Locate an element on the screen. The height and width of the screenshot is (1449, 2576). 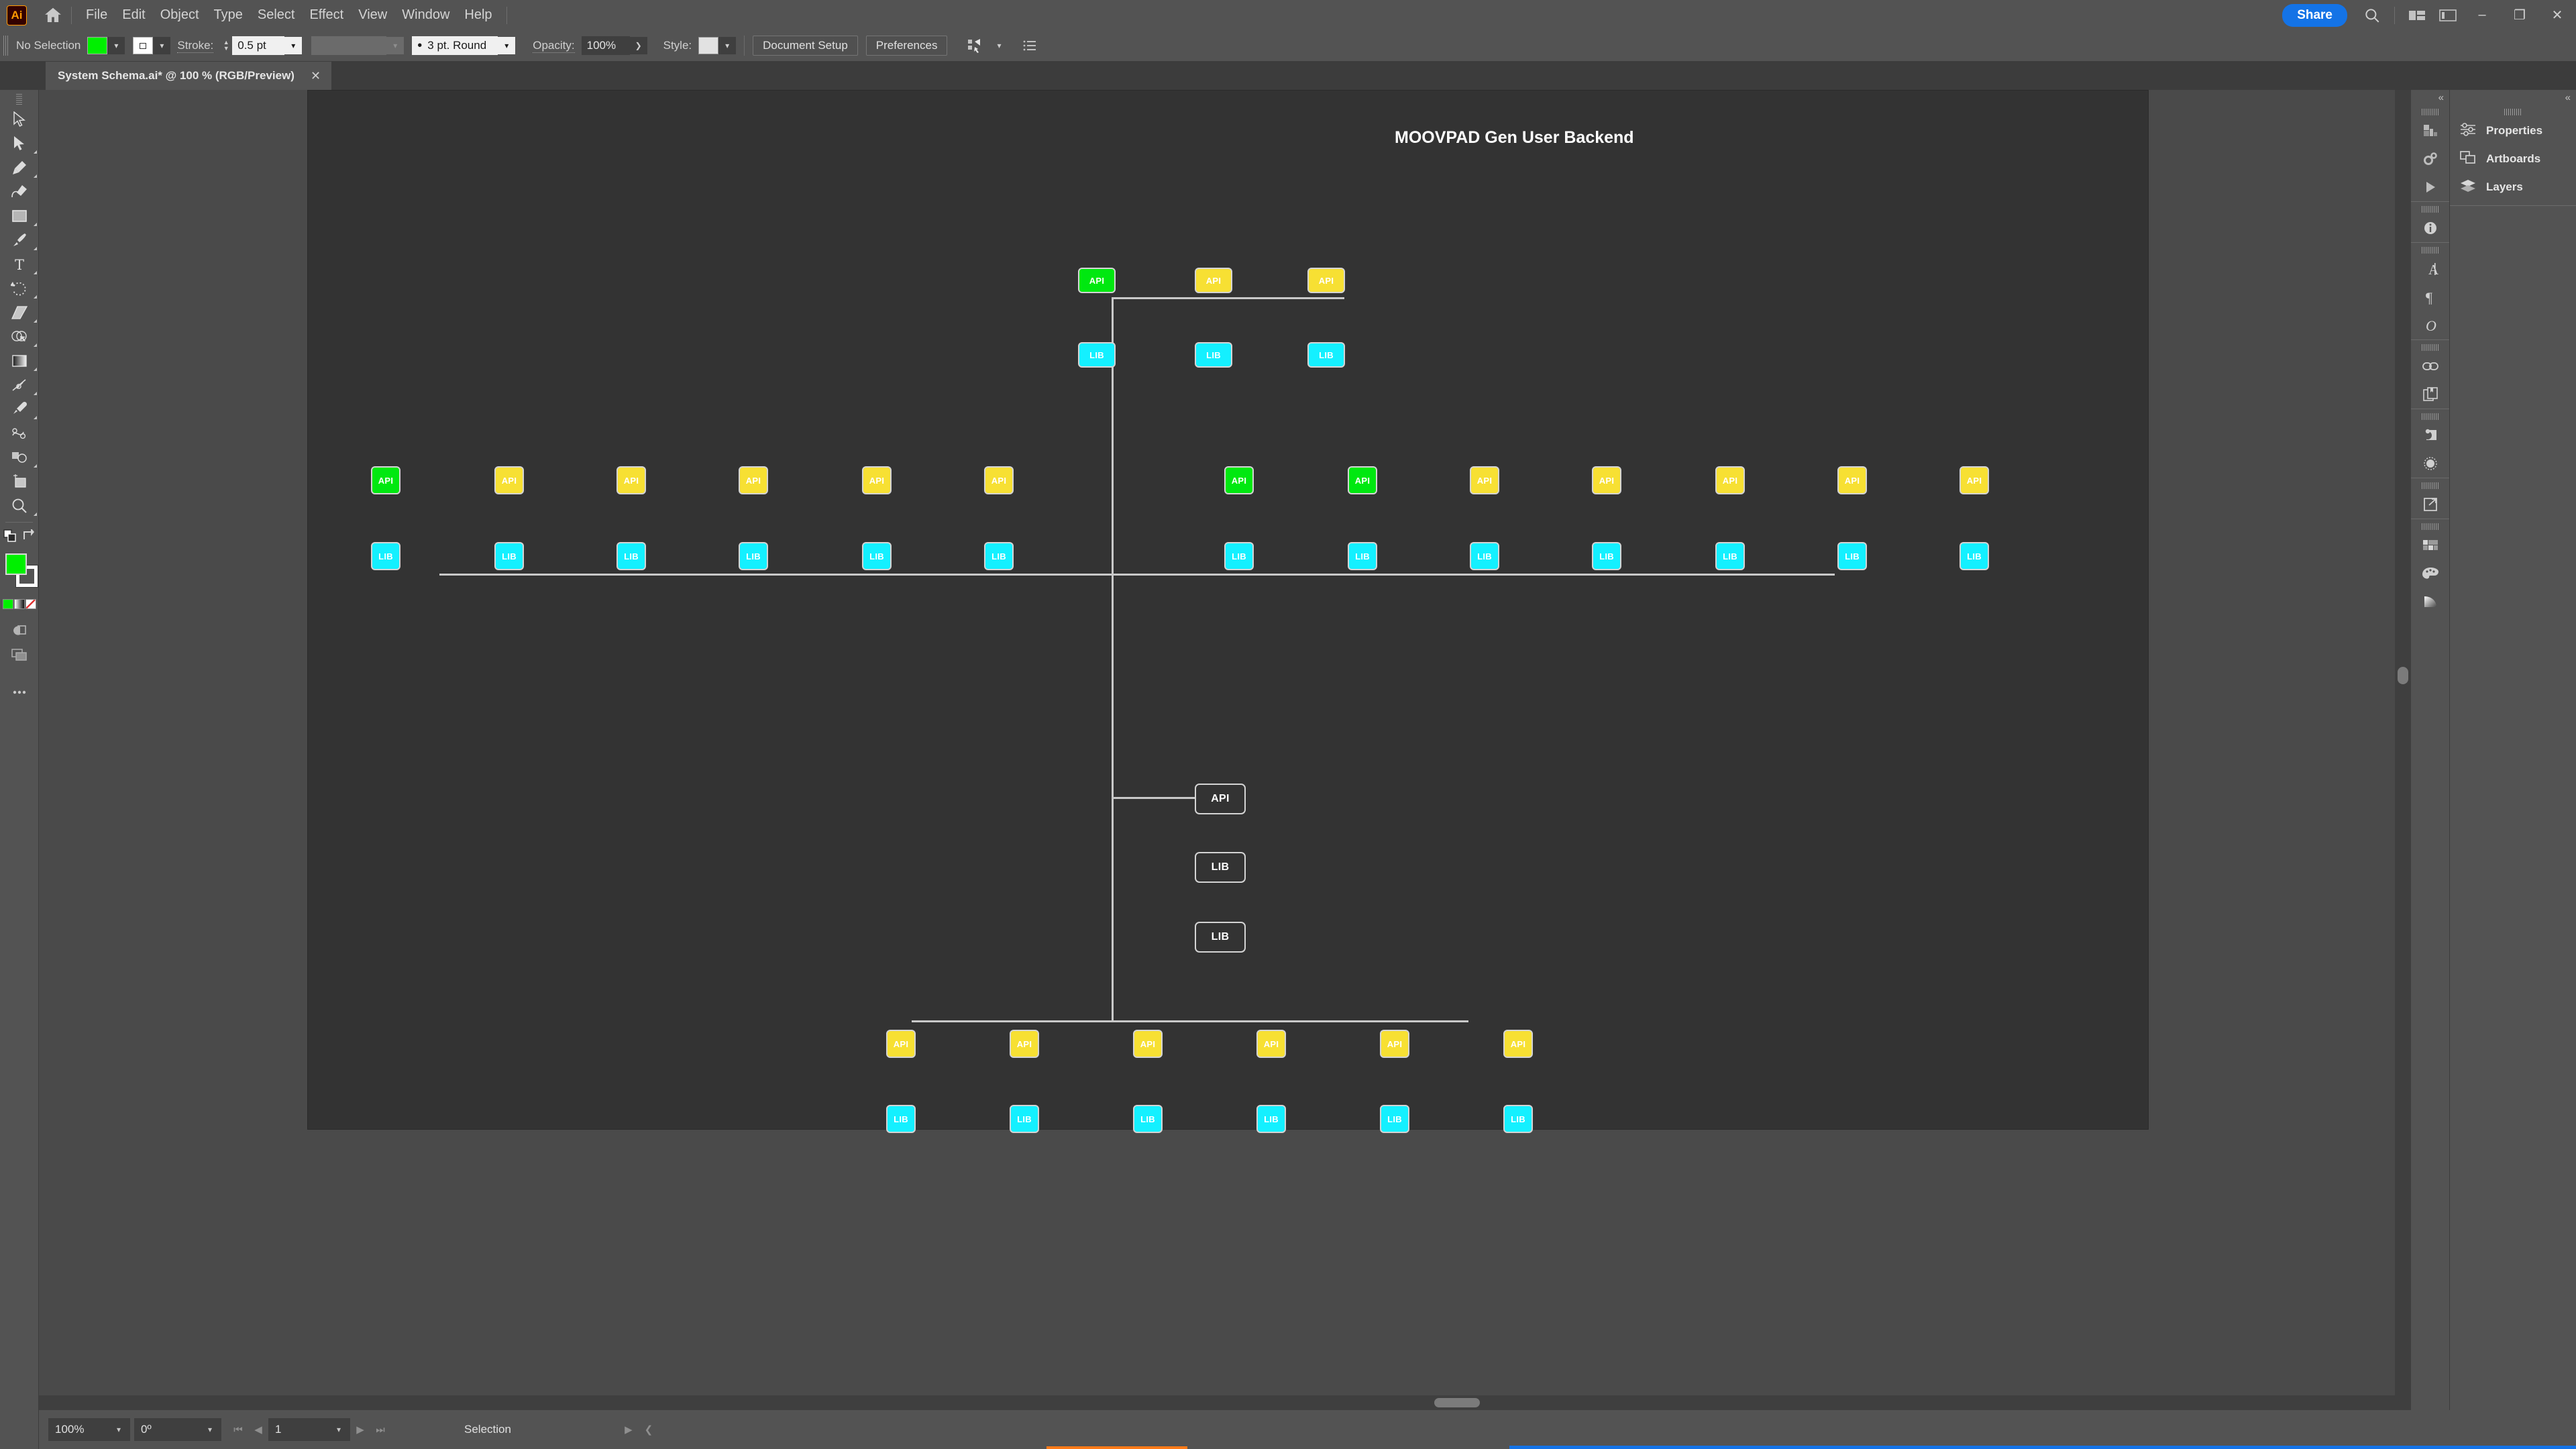
top-branch-horizontal is located at coordinates (1228, 298).